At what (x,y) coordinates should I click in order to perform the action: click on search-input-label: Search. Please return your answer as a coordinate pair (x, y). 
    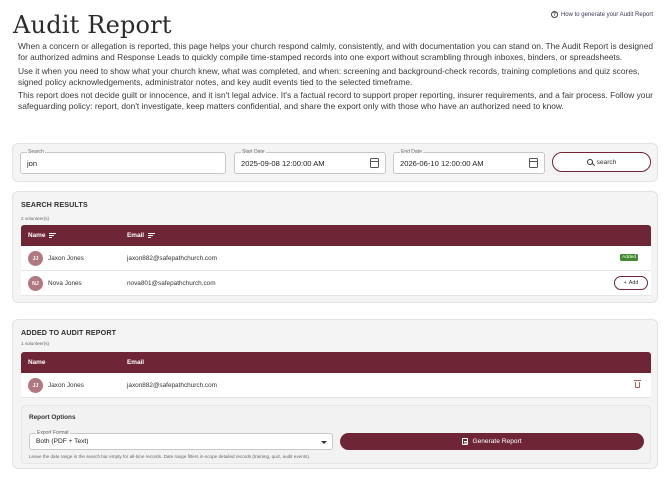
    Looking at the image, I should click on (36, 152).